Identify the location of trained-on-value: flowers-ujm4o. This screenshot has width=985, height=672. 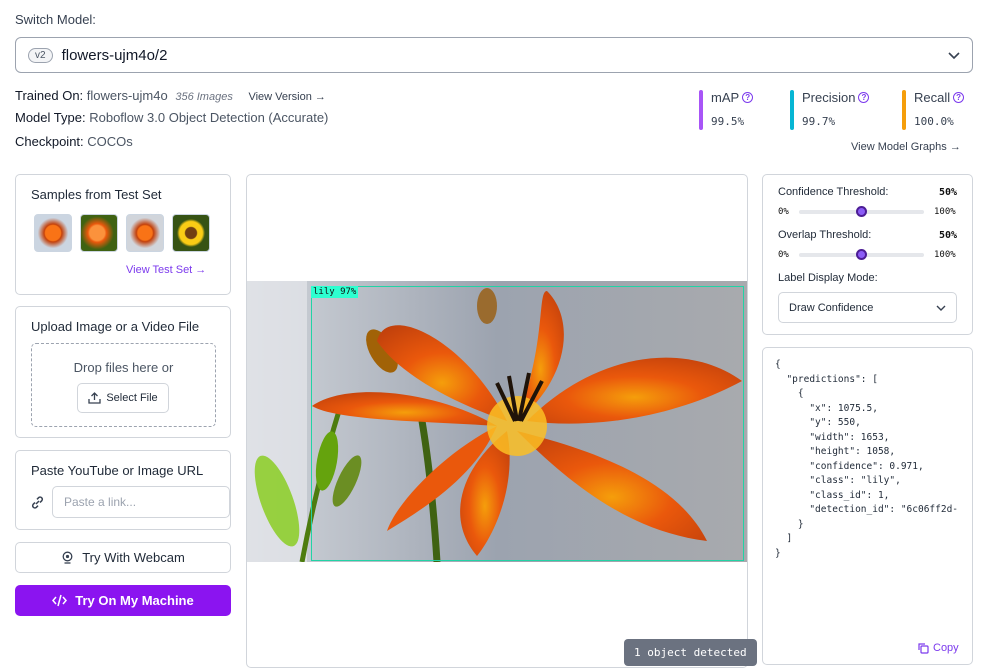
(127, 95).